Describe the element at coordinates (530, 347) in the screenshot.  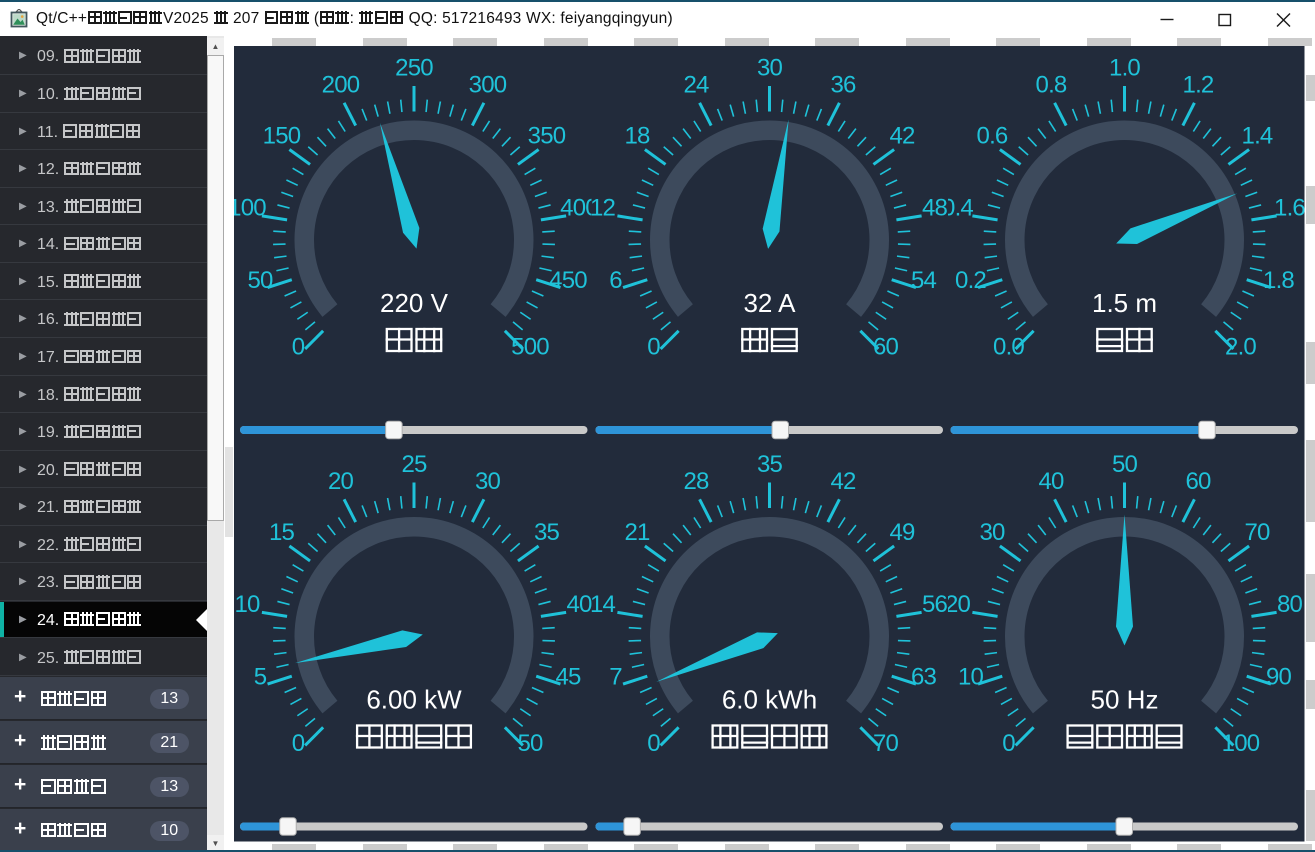
I see `svg-text: 500` at that location.